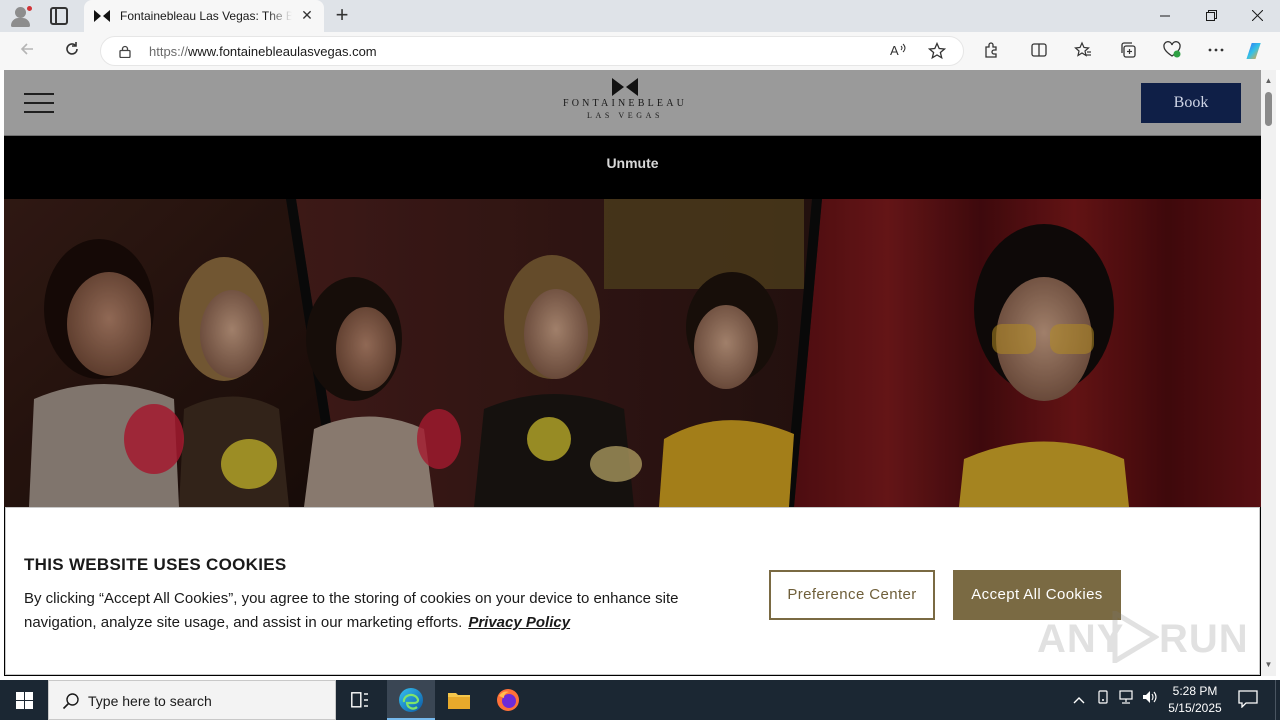  I want to click on windows-logo-icon, so click(24, 700).